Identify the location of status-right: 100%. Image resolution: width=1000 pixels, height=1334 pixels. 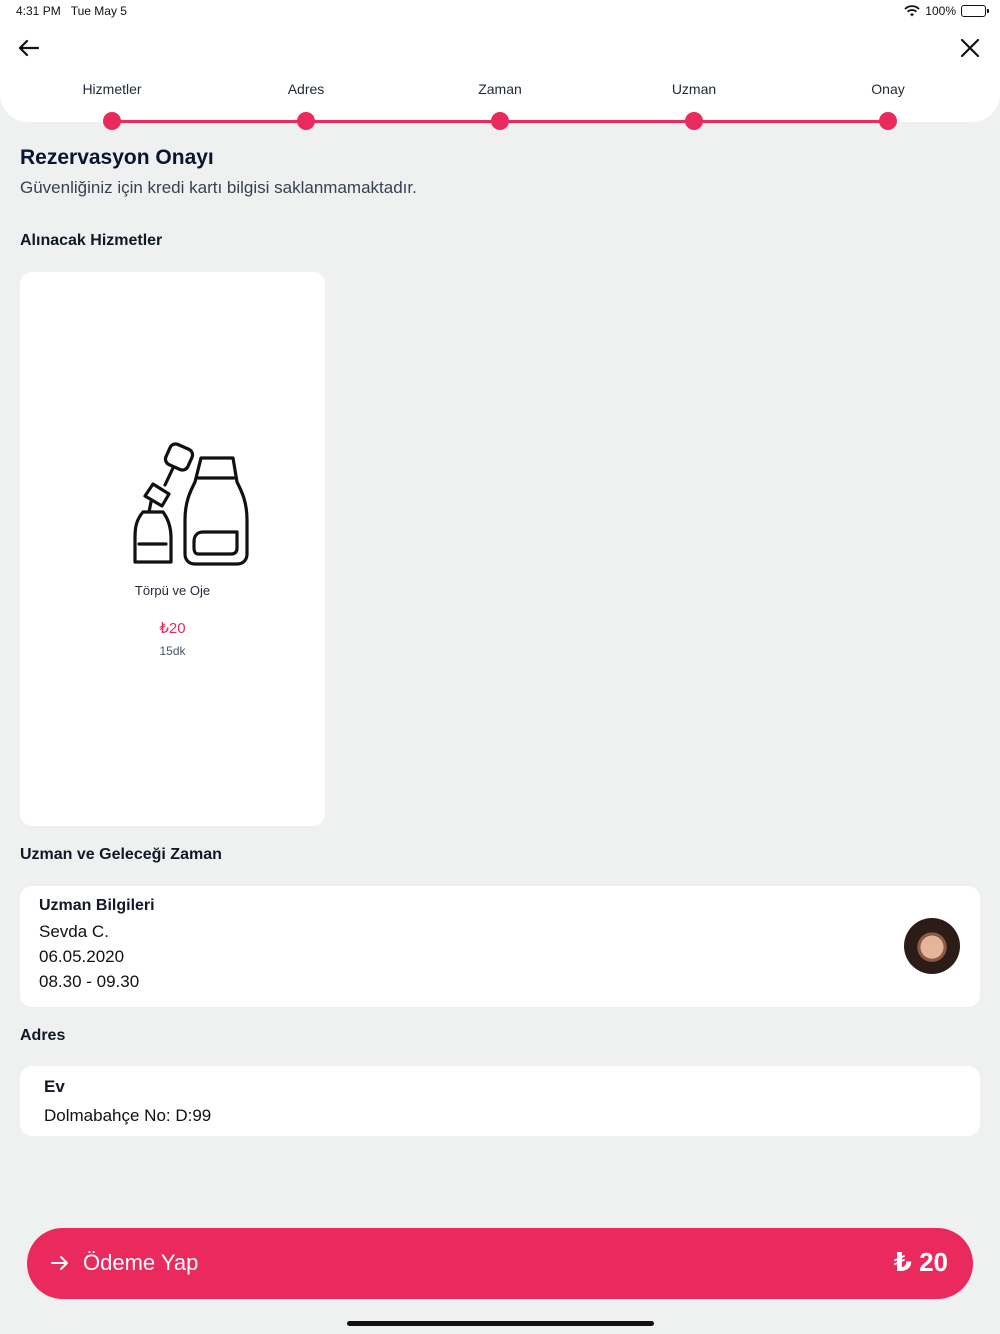
(946, 11).